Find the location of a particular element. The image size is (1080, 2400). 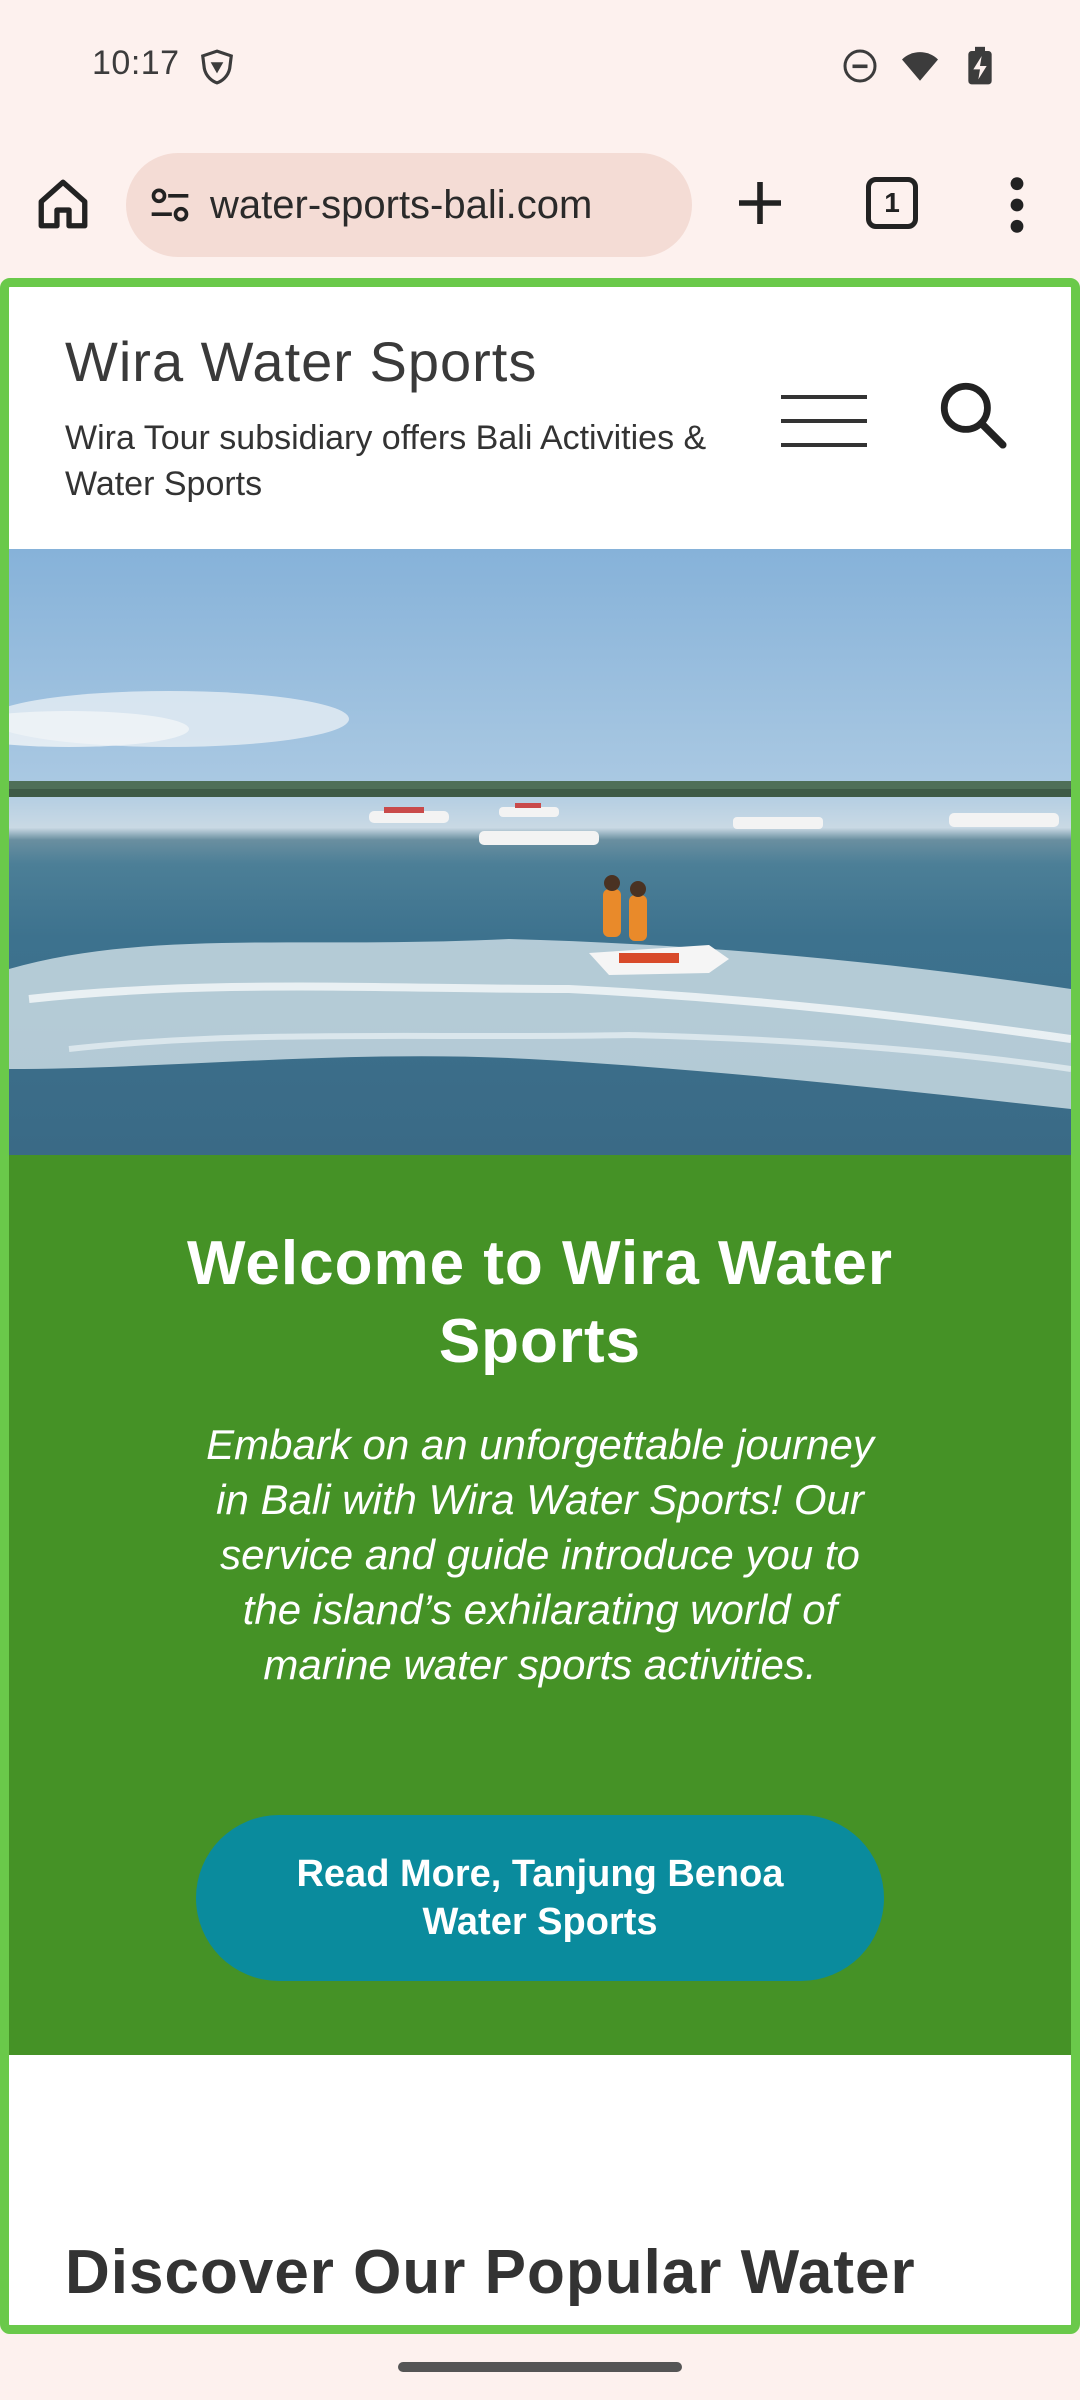

tab-switcher-button: 1 is located at coordinates (892, 203).